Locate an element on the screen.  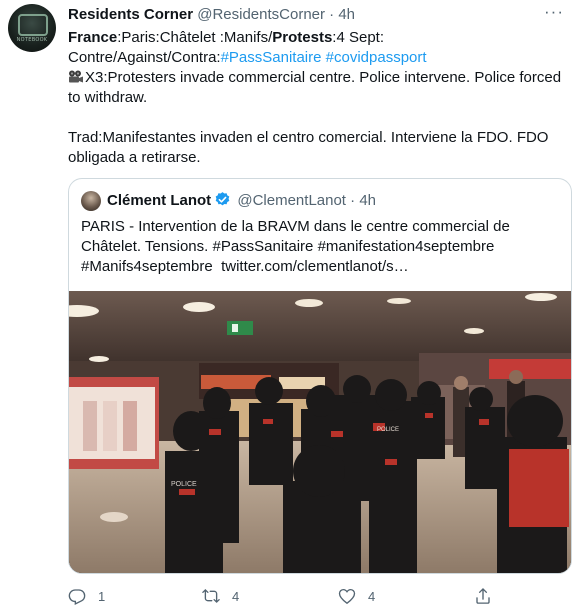
quoted-text-line2: Châtelet. Tensions. is located at coordinates (147, 246).